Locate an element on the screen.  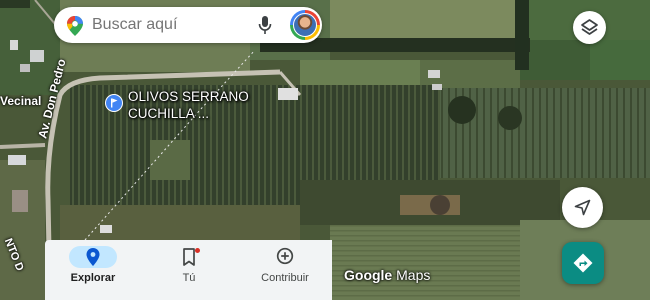
tab-explorar: Explorar is located at coordinates (93, 270).